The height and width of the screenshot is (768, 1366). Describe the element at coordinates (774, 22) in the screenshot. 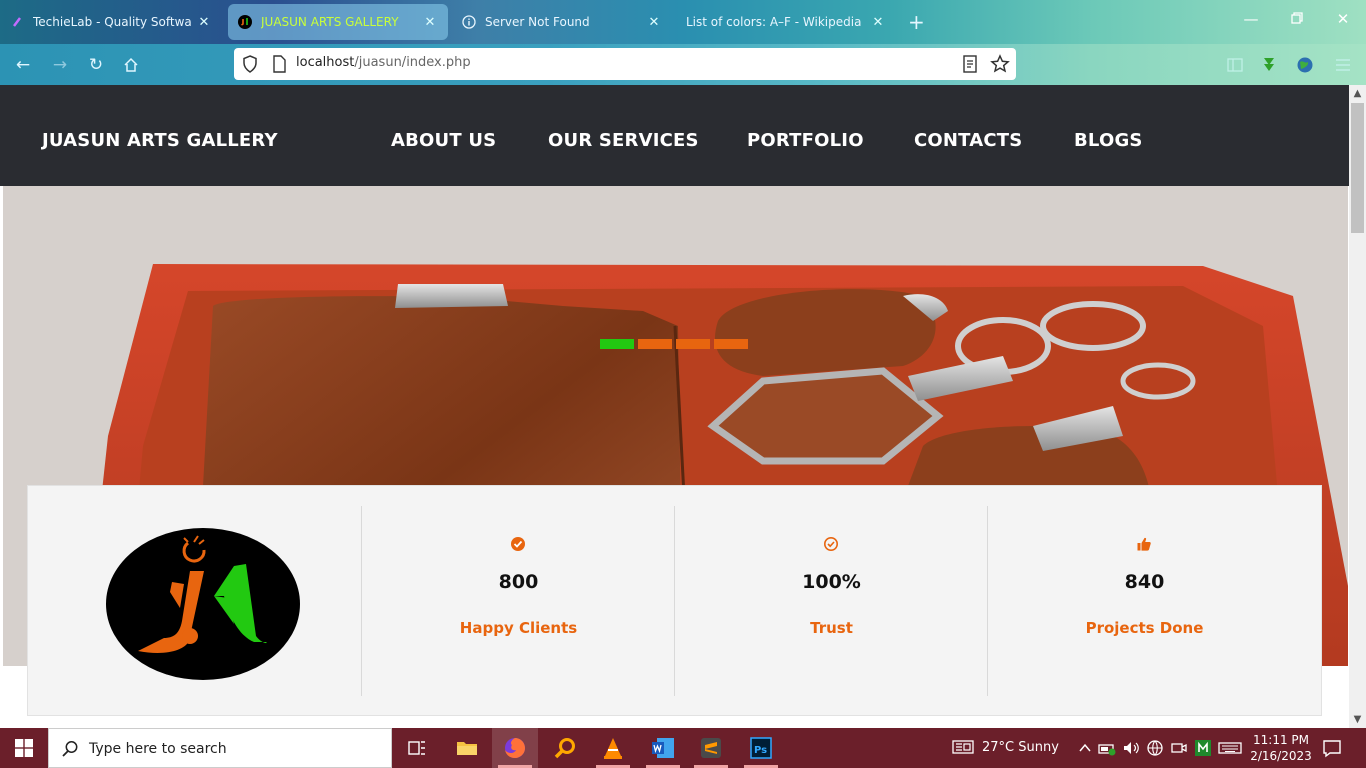

I see `tab-title: List of colors: A–F - Wikipedia` at that location.